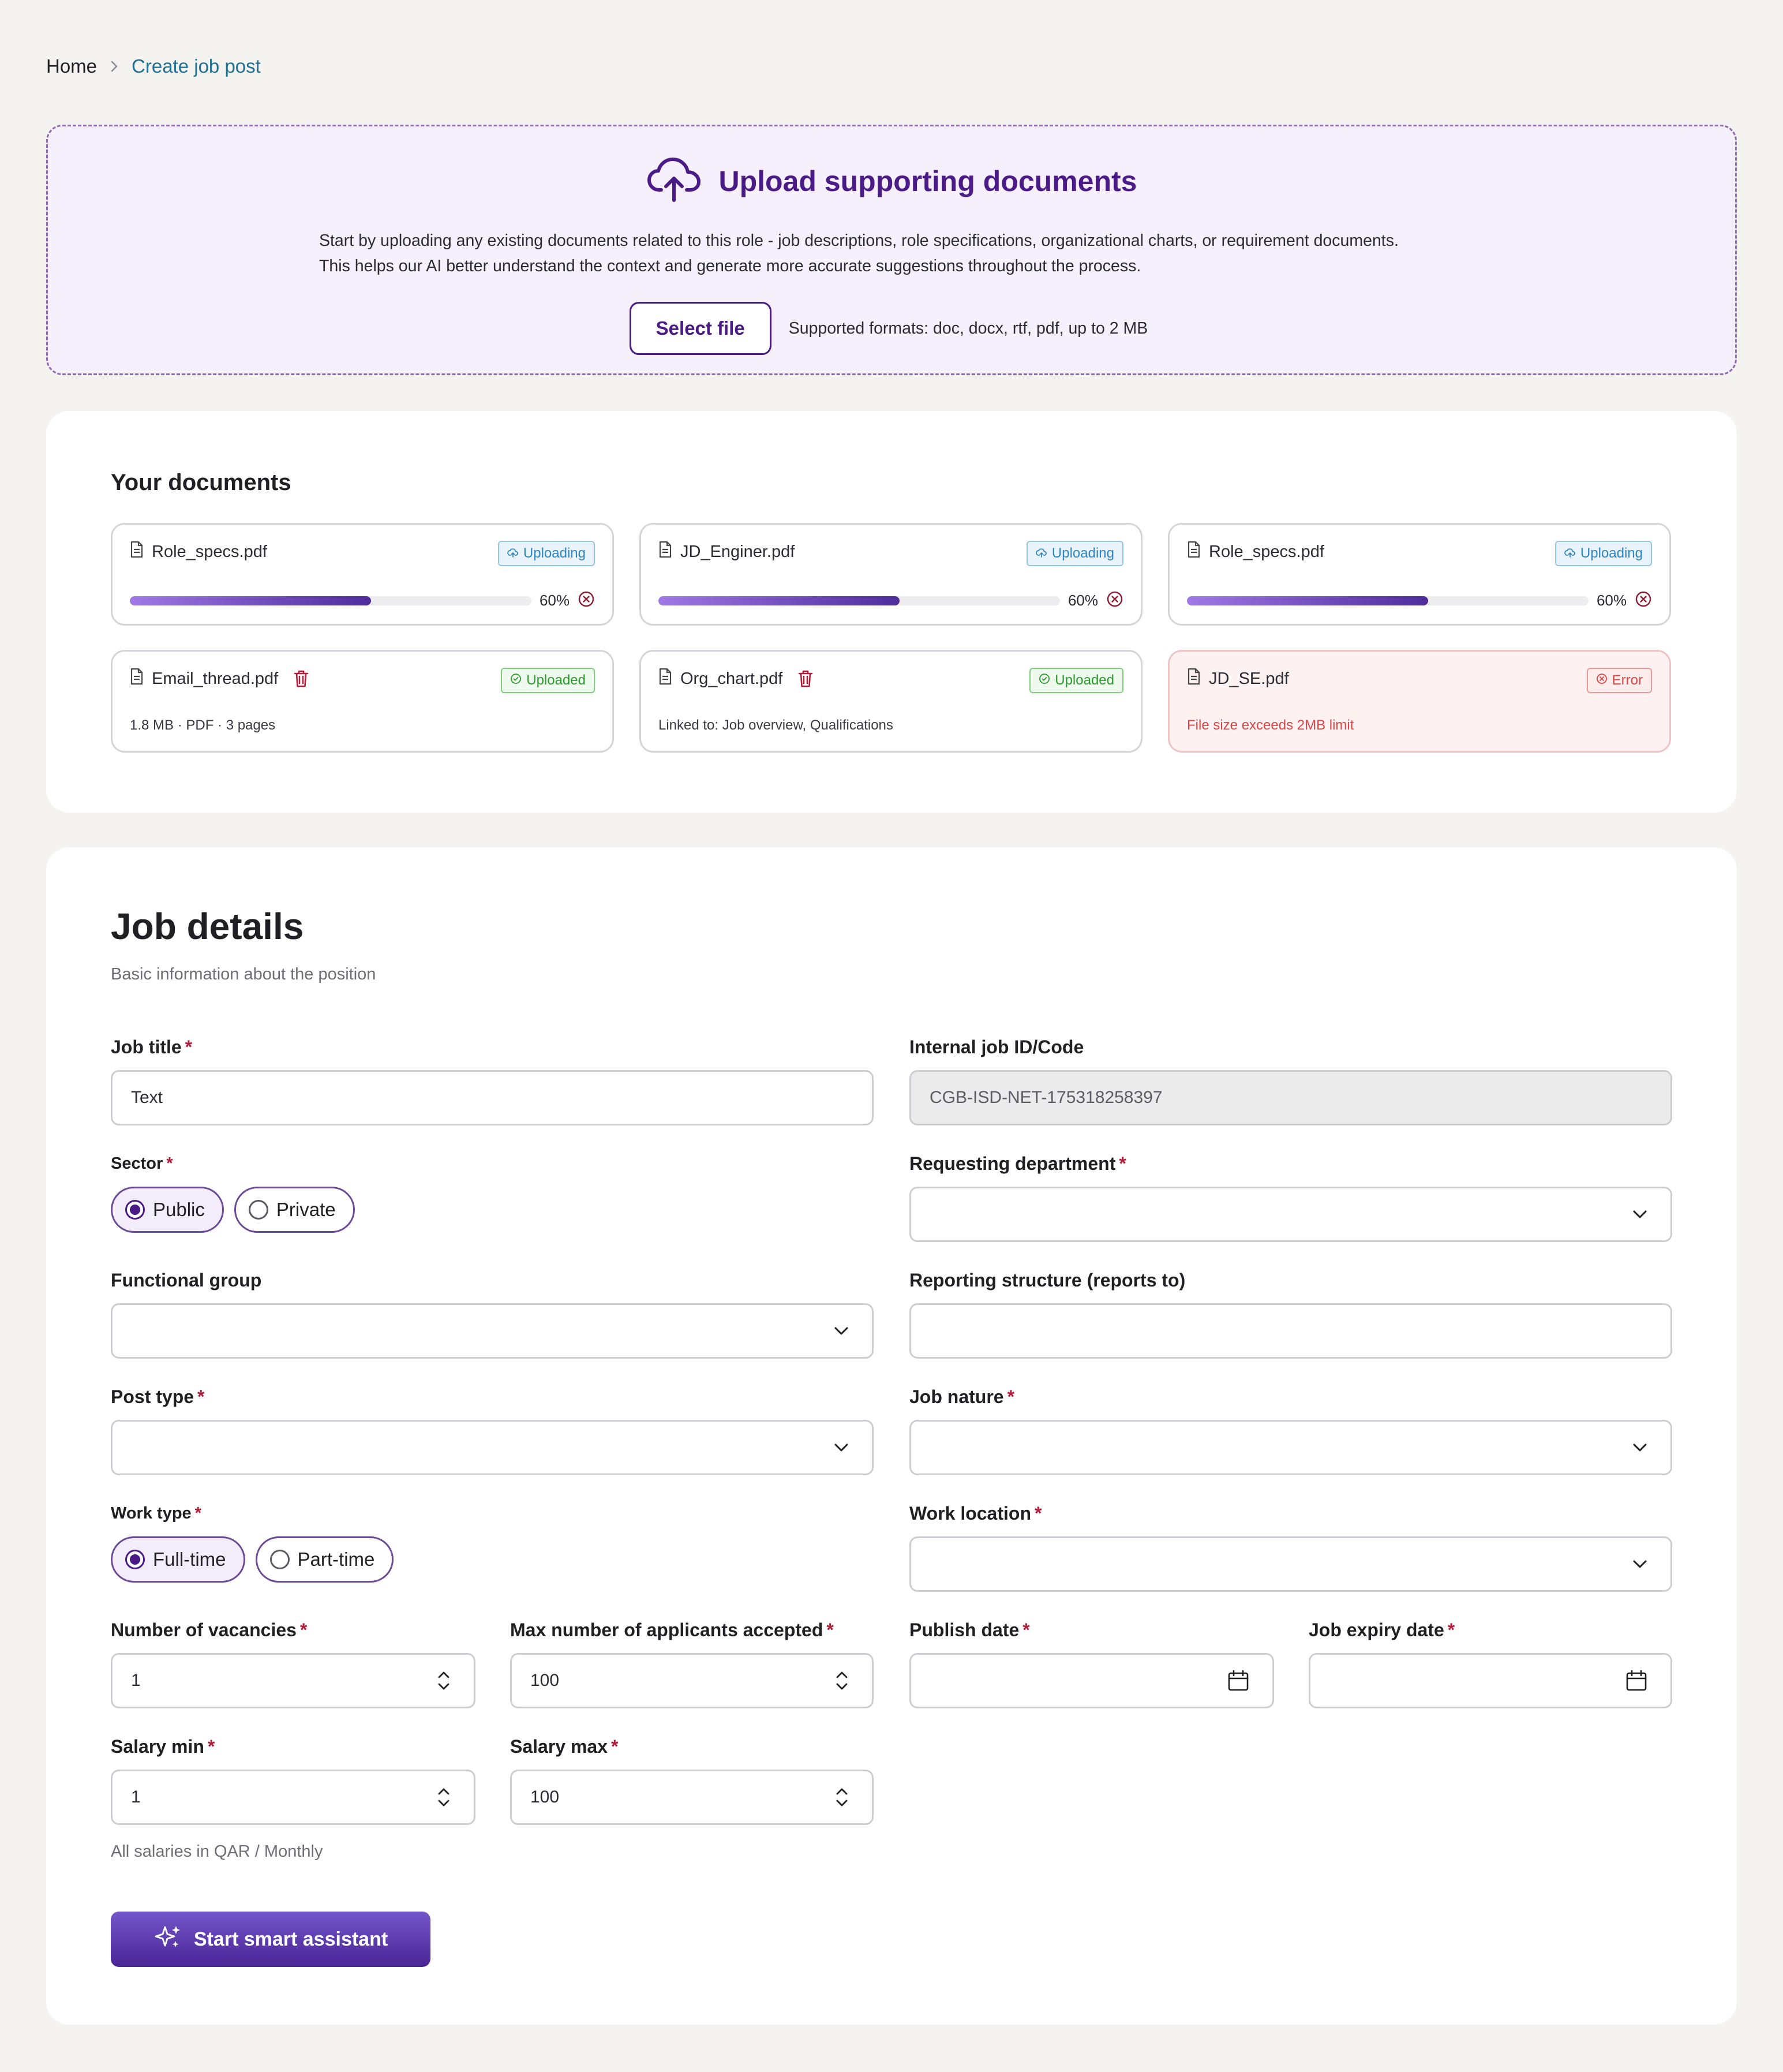  Describe the element at coordinates (1290, 1331) in the screenshot. I see `reporting-structure-input` at that location.